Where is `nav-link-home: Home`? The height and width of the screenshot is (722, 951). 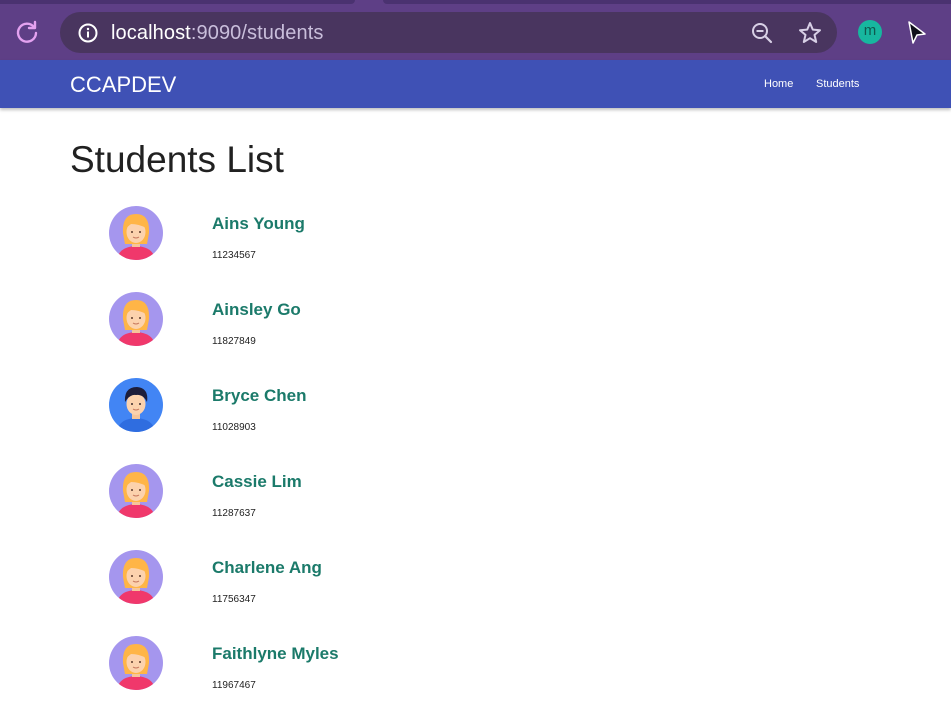 nav-link-home: Home is located at coordinates (778, 84).